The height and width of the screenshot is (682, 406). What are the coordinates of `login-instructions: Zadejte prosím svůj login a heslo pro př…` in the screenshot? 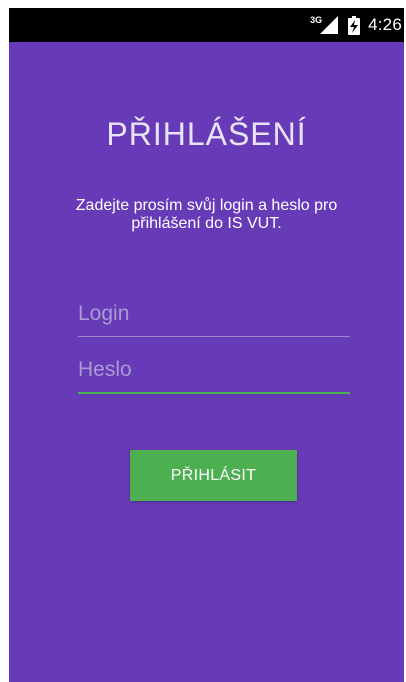 It's located at (206, 214).